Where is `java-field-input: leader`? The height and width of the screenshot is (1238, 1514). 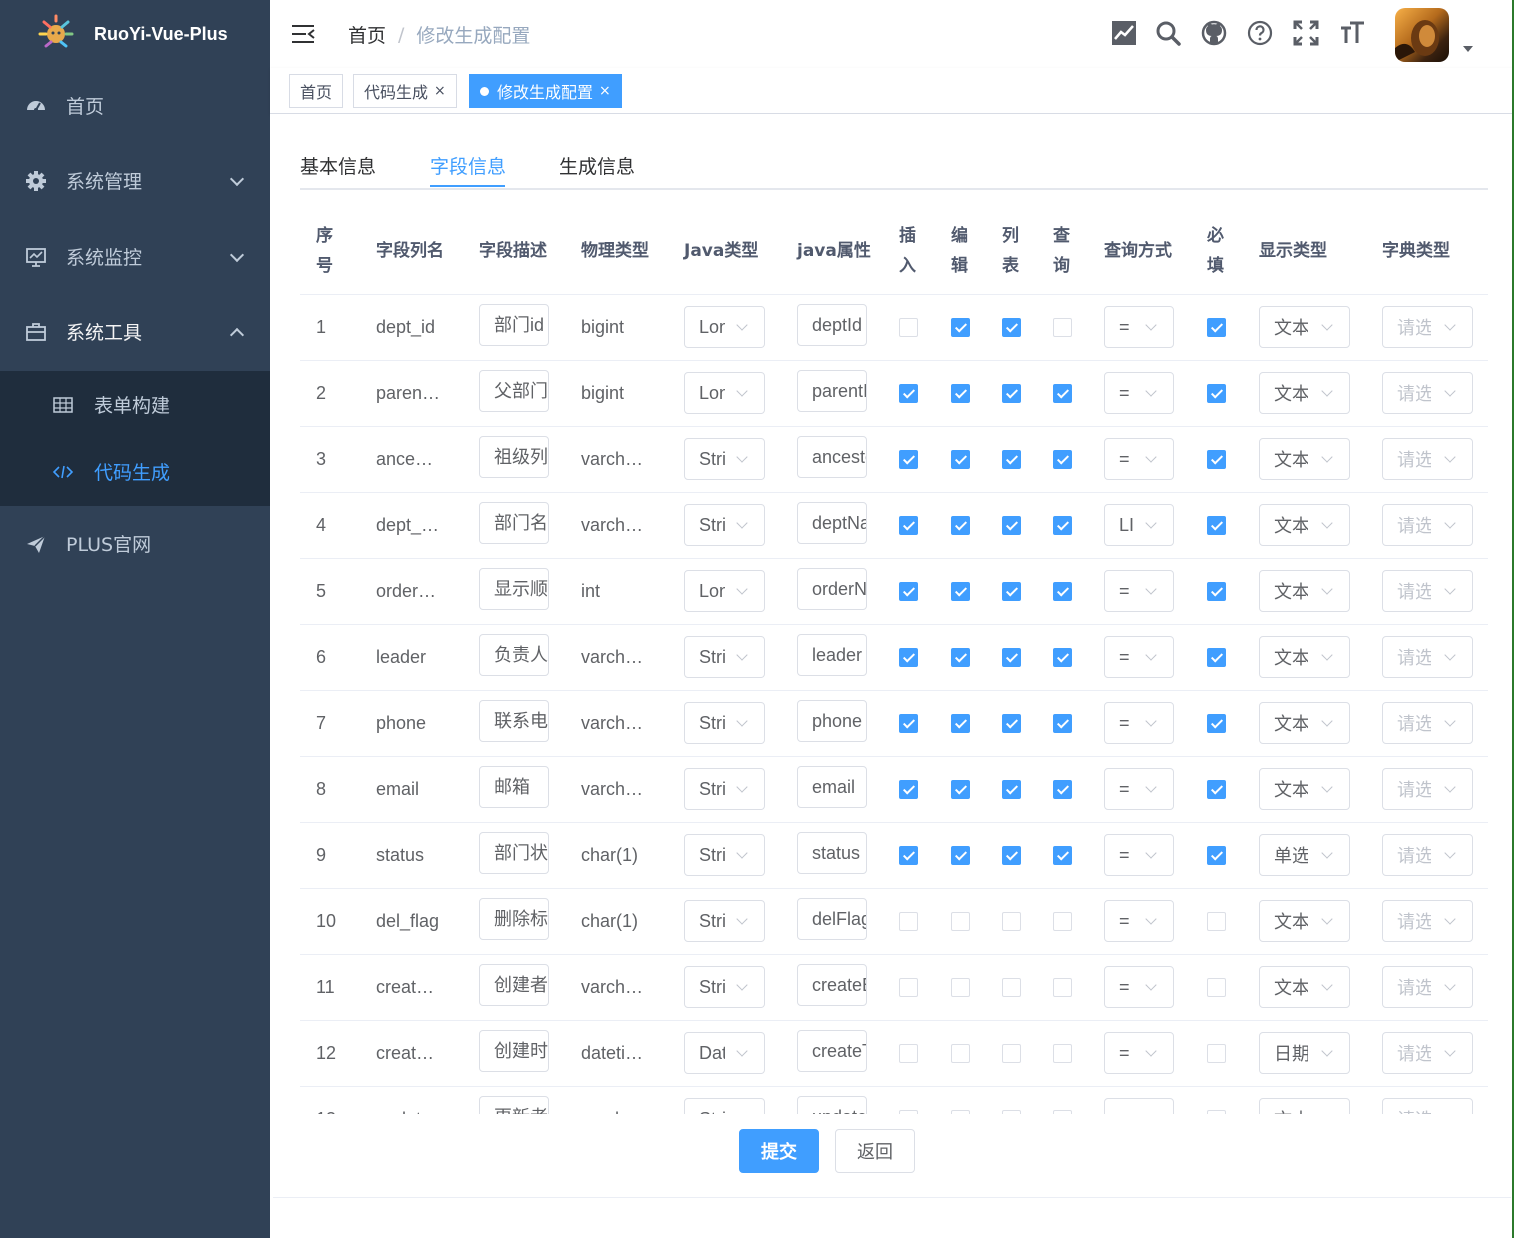 java-field-input: leader is located at coordinates (832, 654).